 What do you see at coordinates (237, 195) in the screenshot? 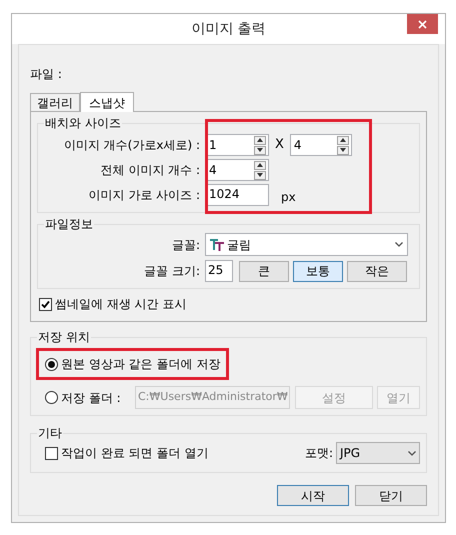
I see `width-field: 1024` at bounding box center [237, 195].